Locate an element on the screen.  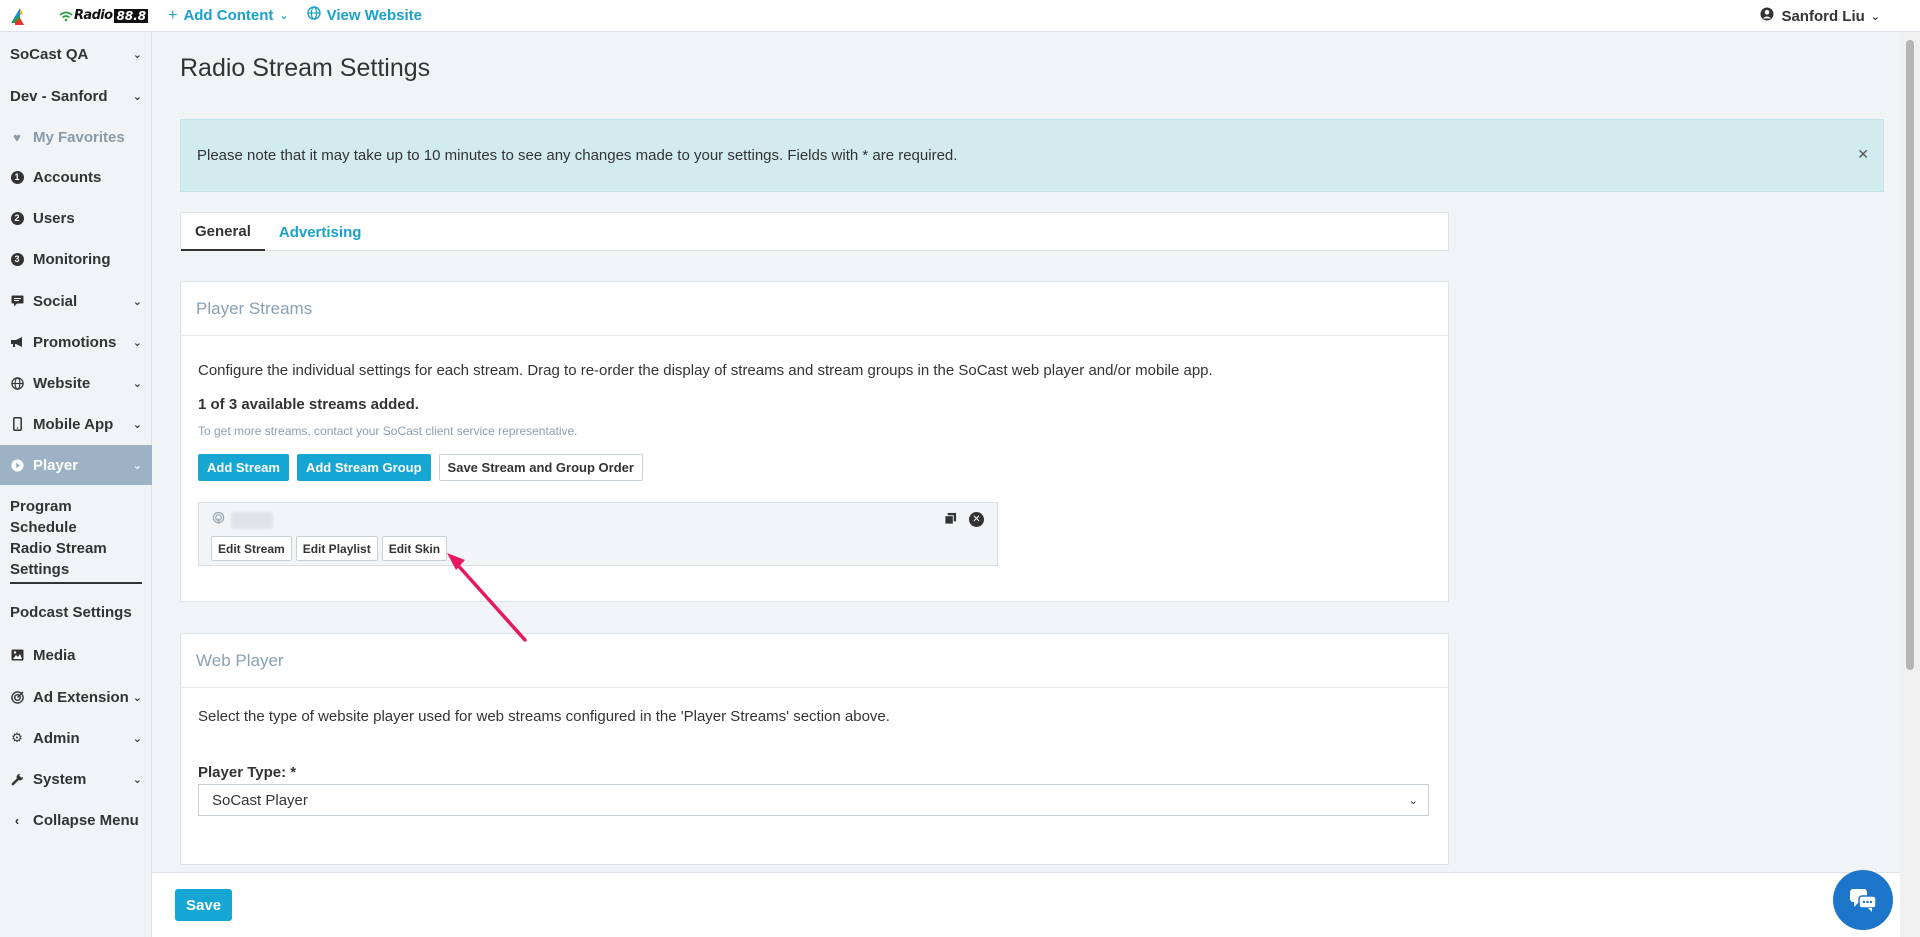
collapse-menu-button: ‹ Collapse Menu is located at coordinates (76, 820).